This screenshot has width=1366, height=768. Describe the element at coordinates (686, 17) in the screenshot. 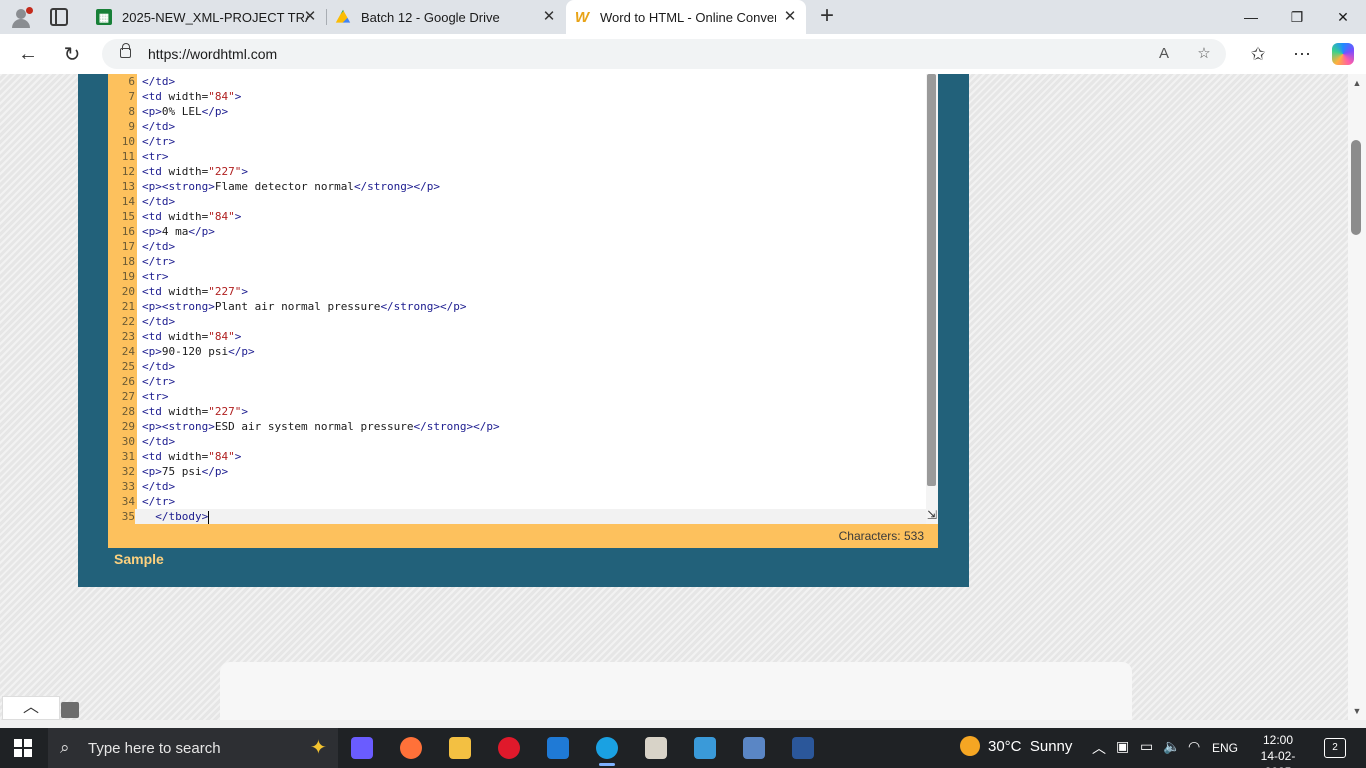

I see `tab-wordhtml: W Word to HTML - Online Converter ✕` at that location.